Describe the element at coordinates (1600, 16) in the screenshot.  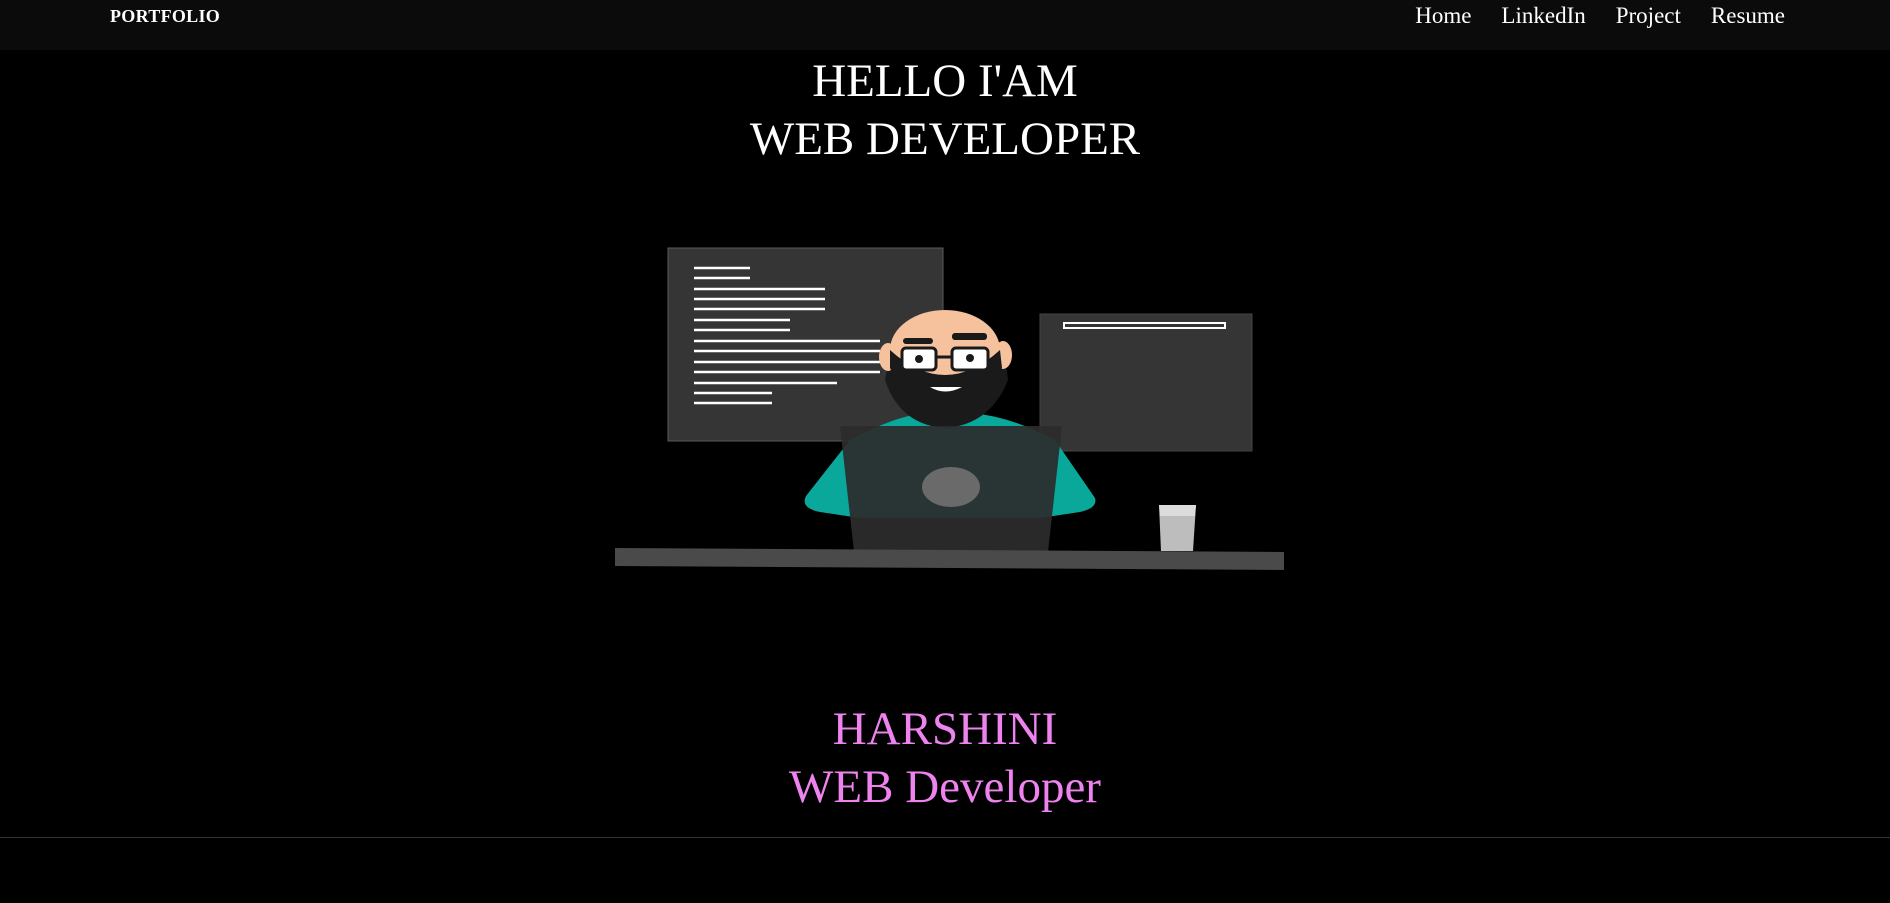
I see `nav-links: Home LinkedIn Project Resume` at that location.